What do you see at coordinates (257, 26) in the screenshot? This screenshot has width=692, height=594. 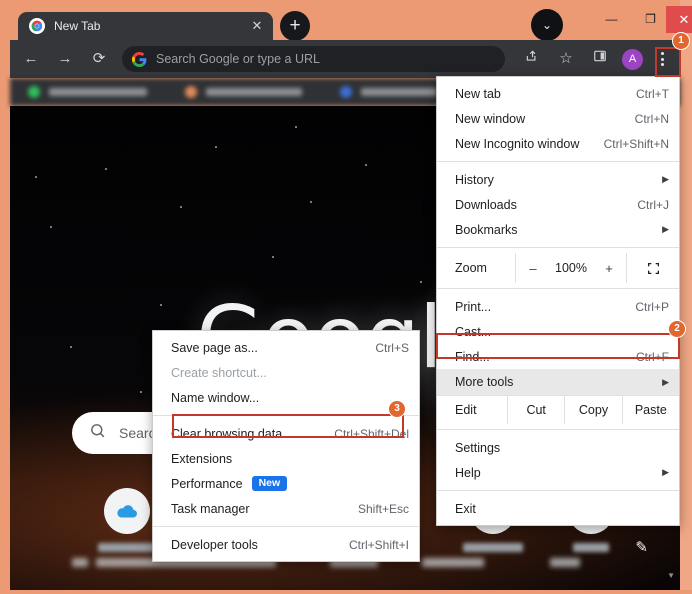 I see `tab-close-icon: ✕` at bounding box center [257, 26].